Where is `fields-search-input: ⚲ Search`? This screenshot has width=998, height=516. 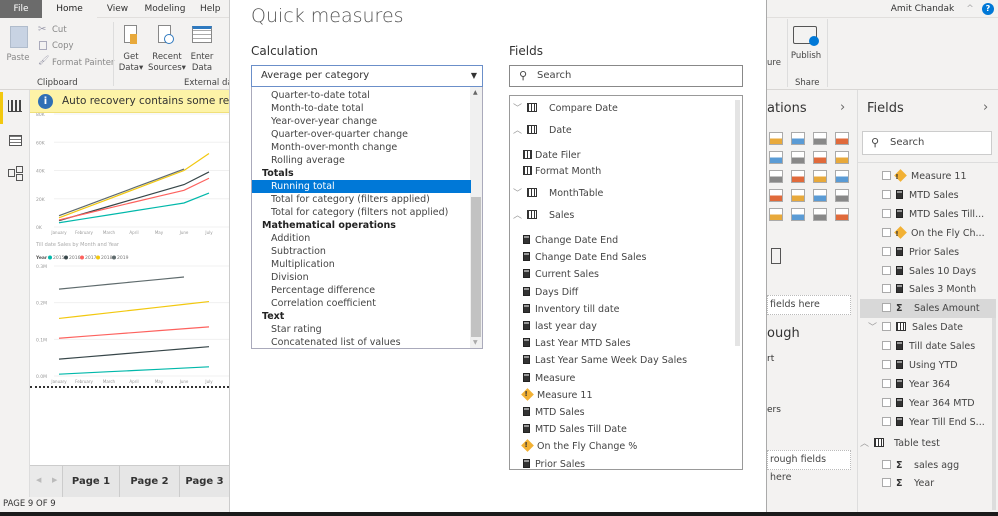 fields-search-input: ⚲ Search is located at coordinates (626, 76).